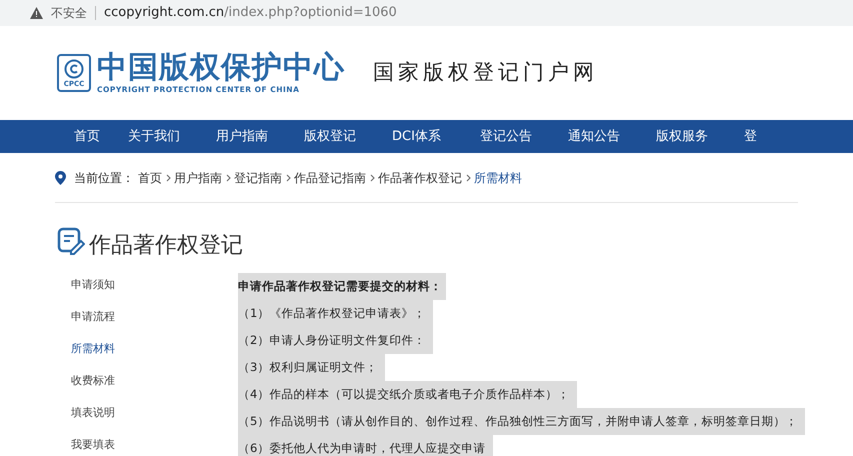 The width and height of the screenshot is (853, 456). Describe the element at coordinates (87, 136) in the screenshot. I see `nav-item: 首页` at that location.